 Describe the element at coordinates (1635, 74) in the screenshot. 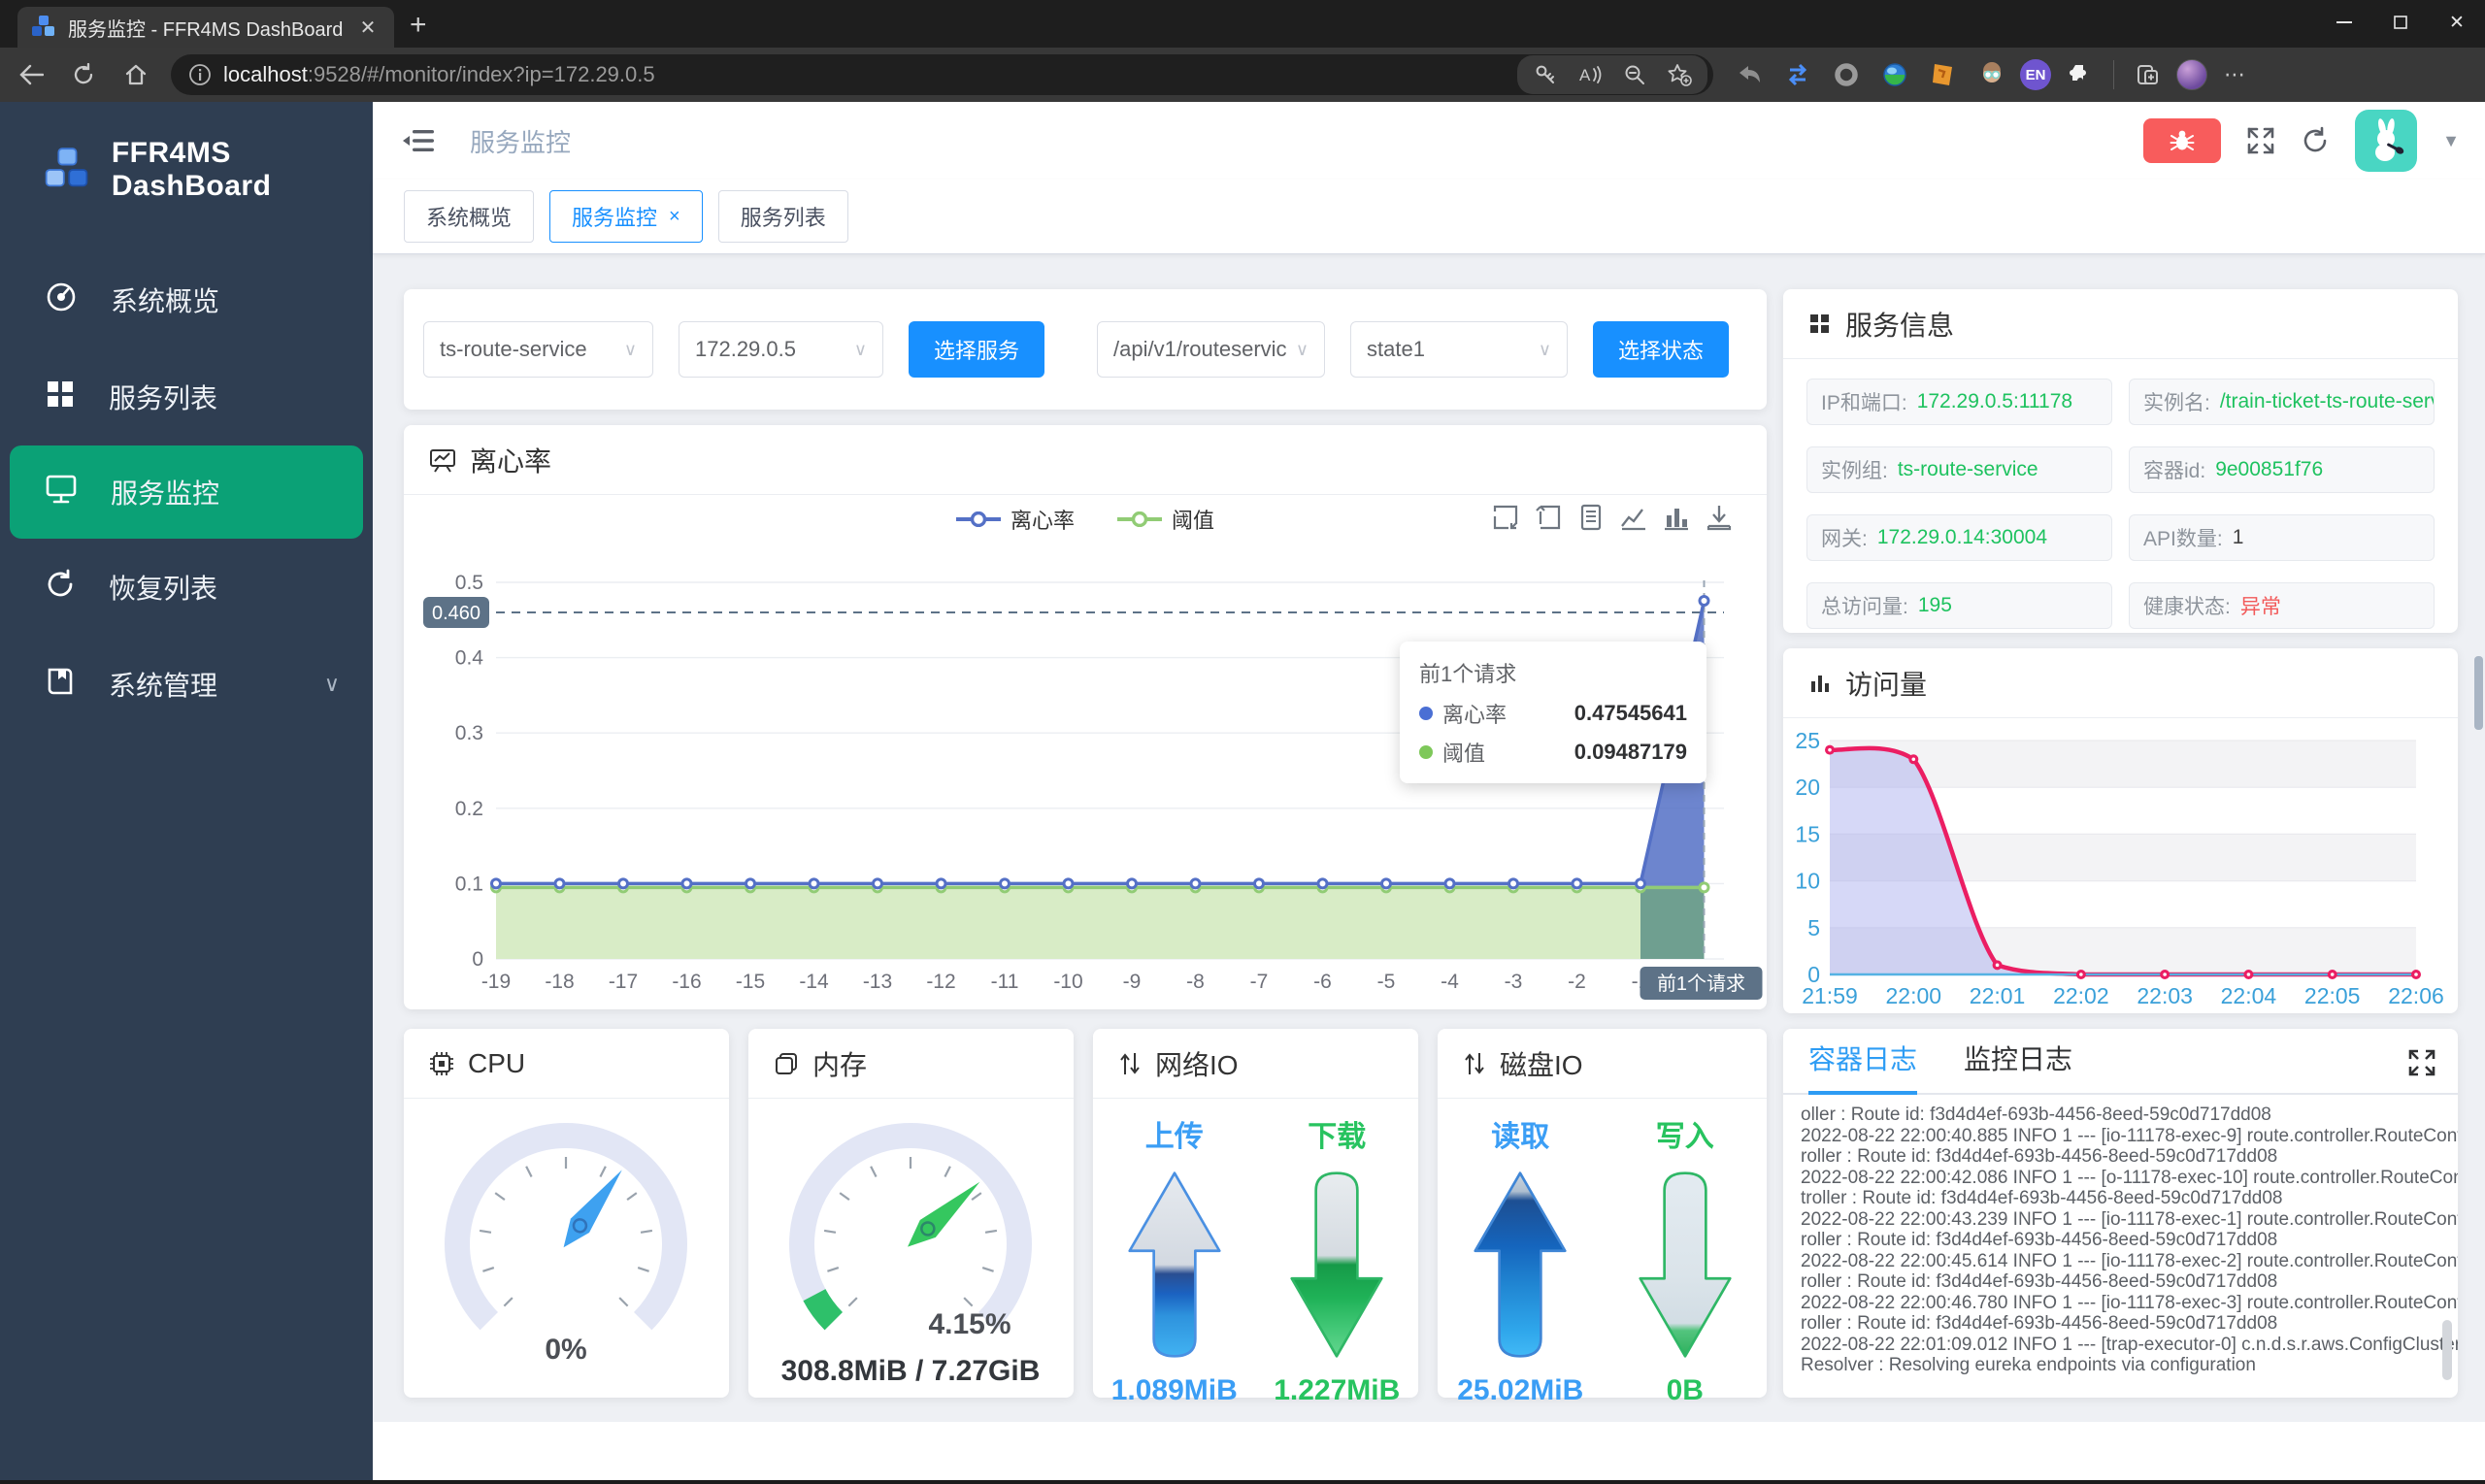

I see `zoom-out-icon` at that location.